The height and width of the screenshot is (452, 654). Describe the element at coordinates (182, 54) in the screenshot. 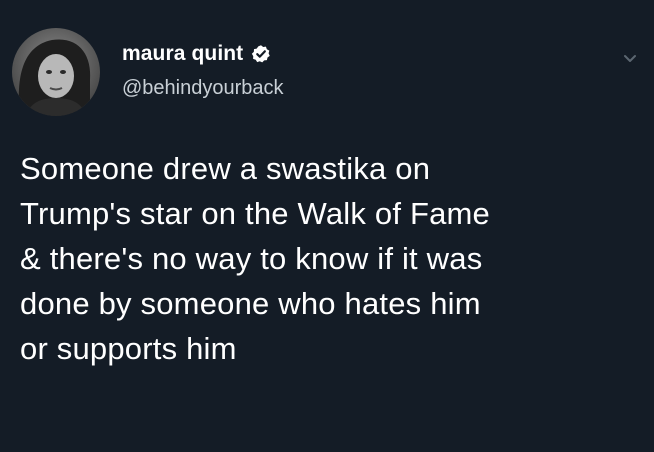

I see `display-name: maura quint` at that location.